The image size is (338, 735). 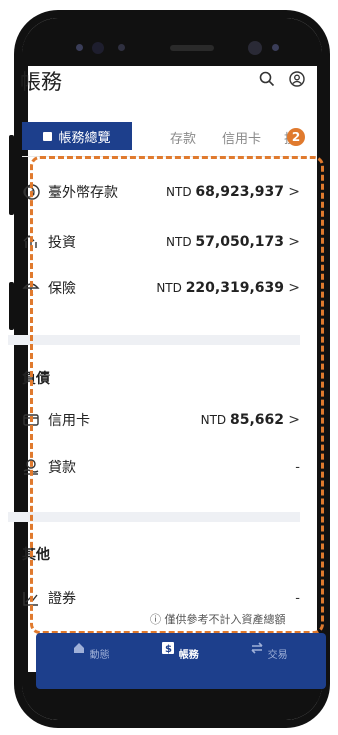 What do you see at coordinates (41, 82) in the screenshot?
I see `page-title: 帳務` at bounding box center [41, 82].